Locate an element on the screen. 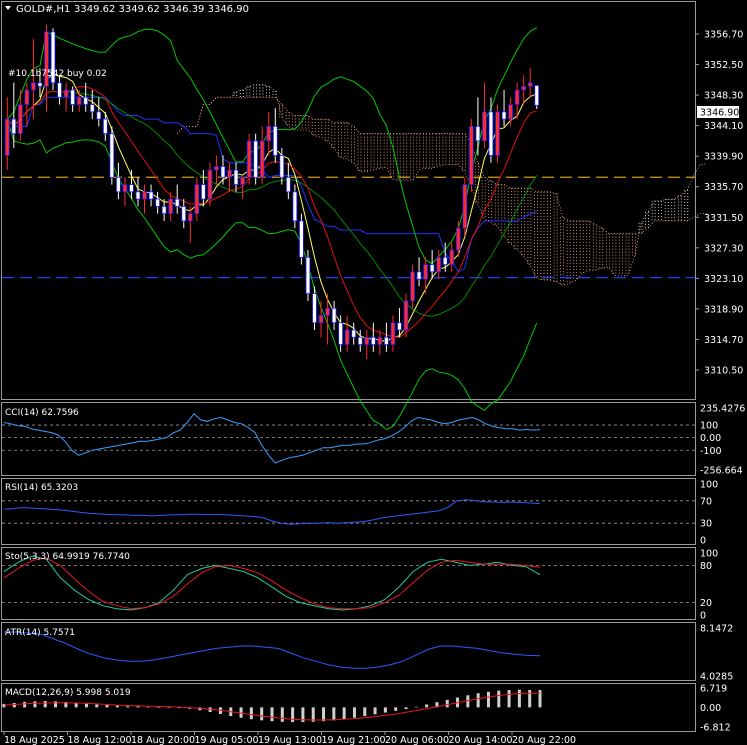 The image size is (747, 745). atr-tick-label: 8.1472 is located at coordinates (716, 629).